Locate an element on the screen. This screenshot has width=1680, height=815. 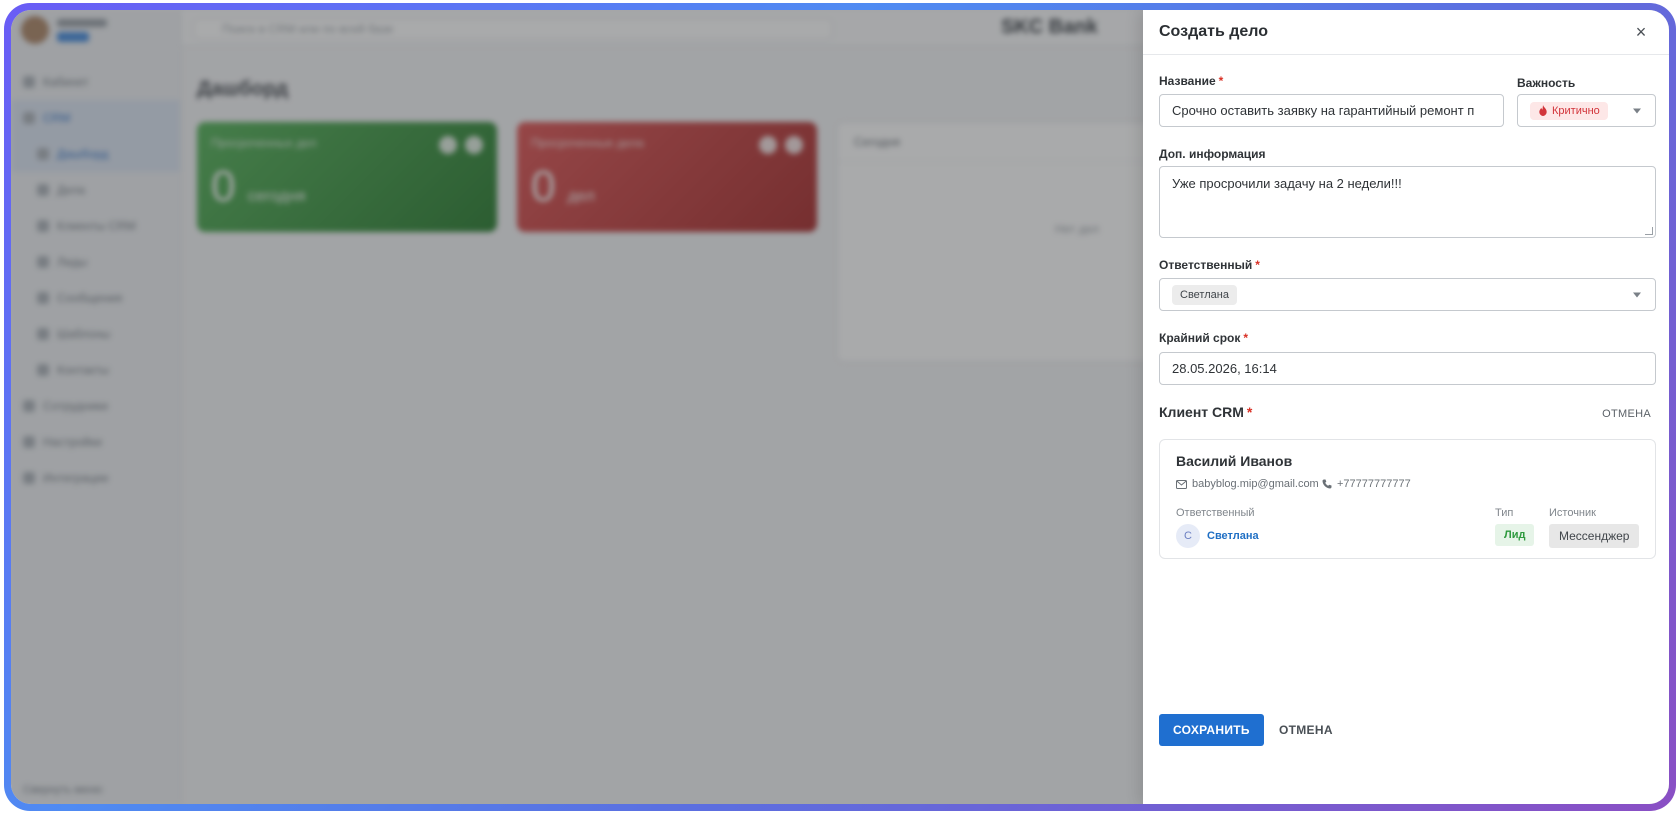
save-button: СОХРАНИТЬ is located at coordinates (1211, 730).